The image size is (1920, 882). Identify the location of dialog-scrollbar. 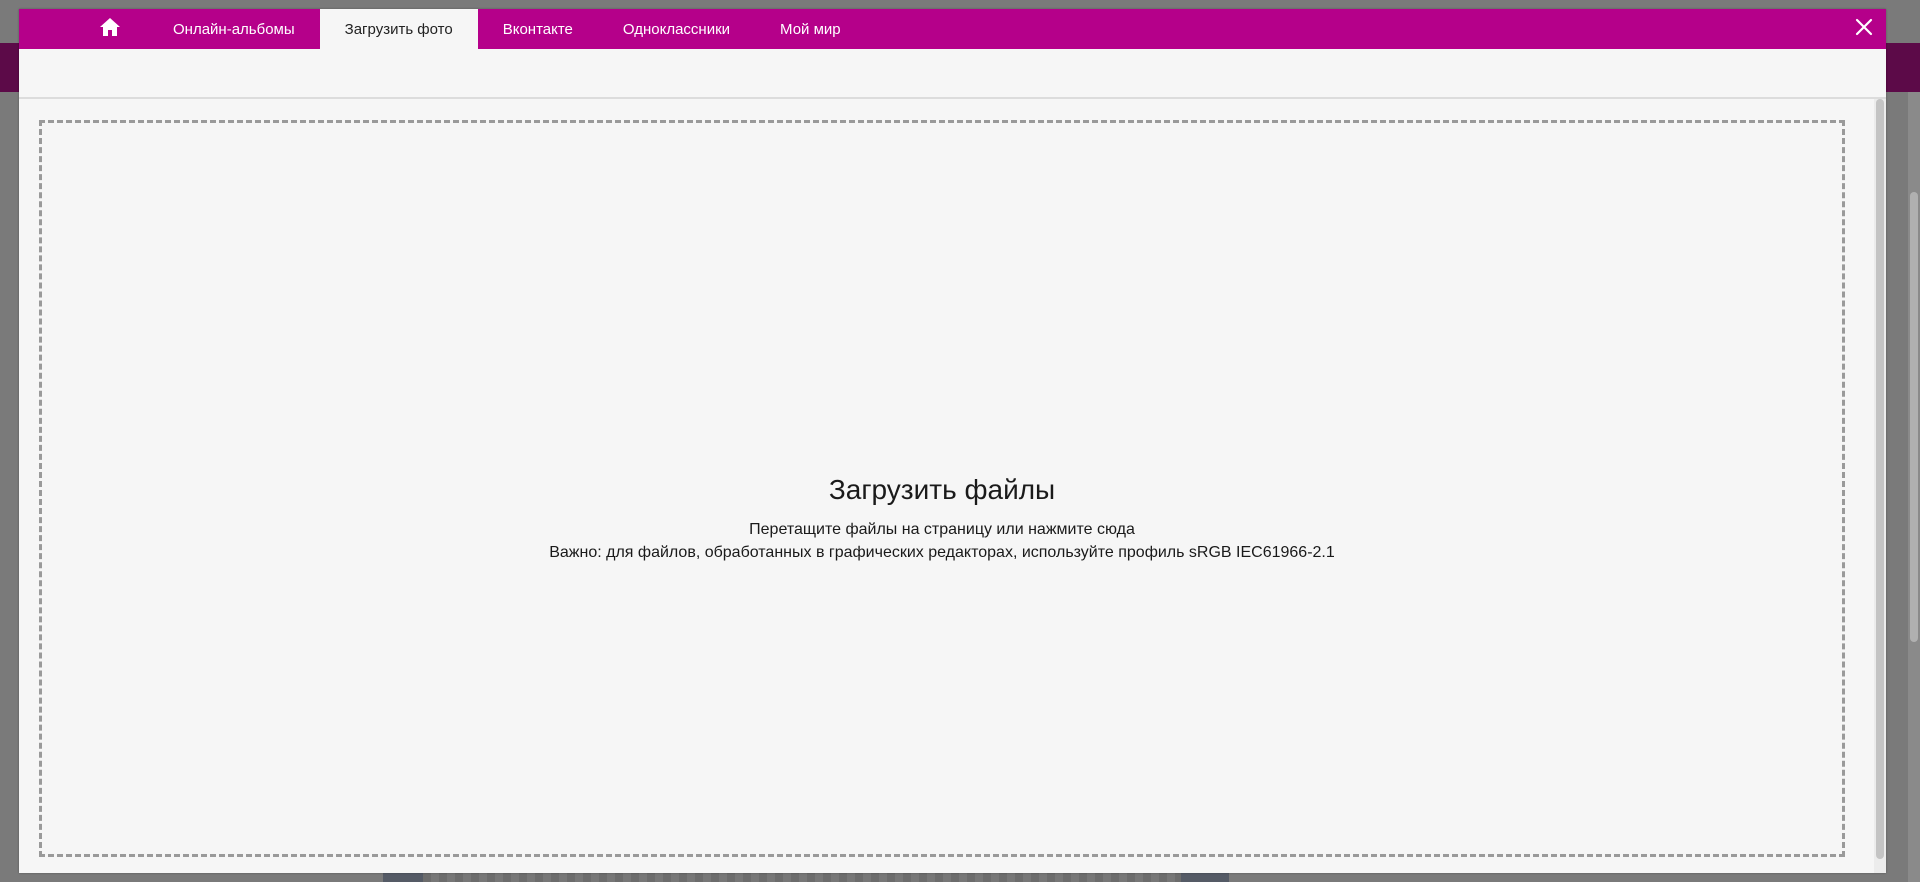
(1880, 486).